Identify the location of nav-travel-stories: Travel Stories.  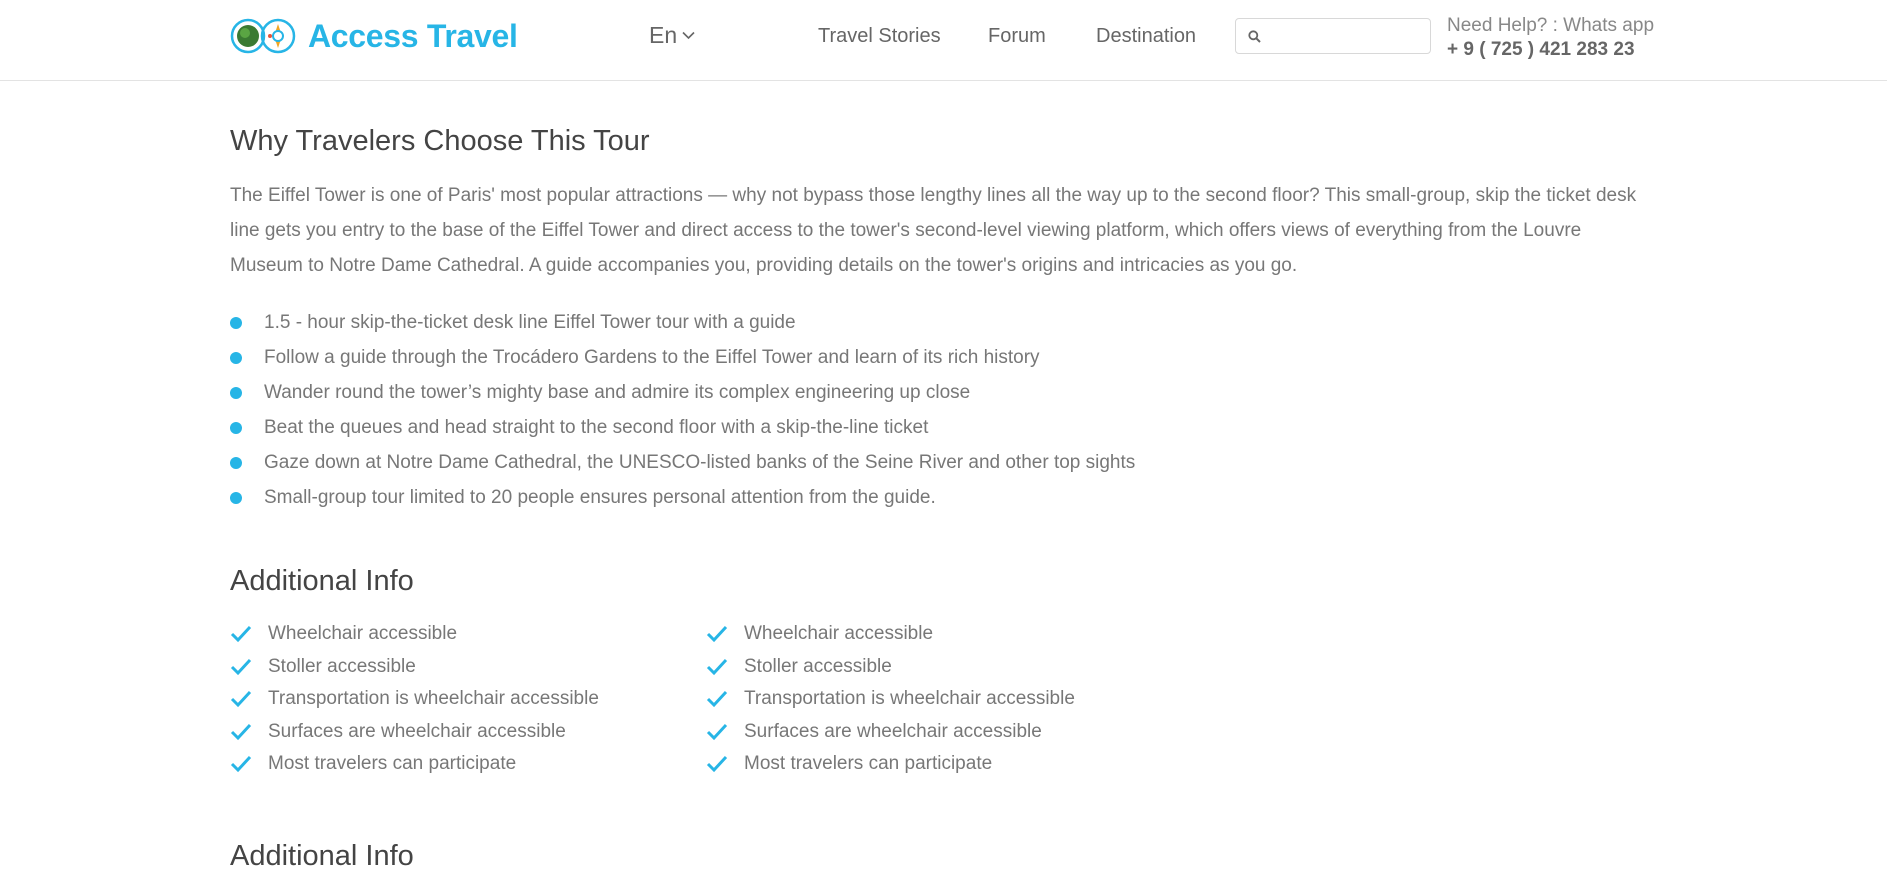
(879, 36).